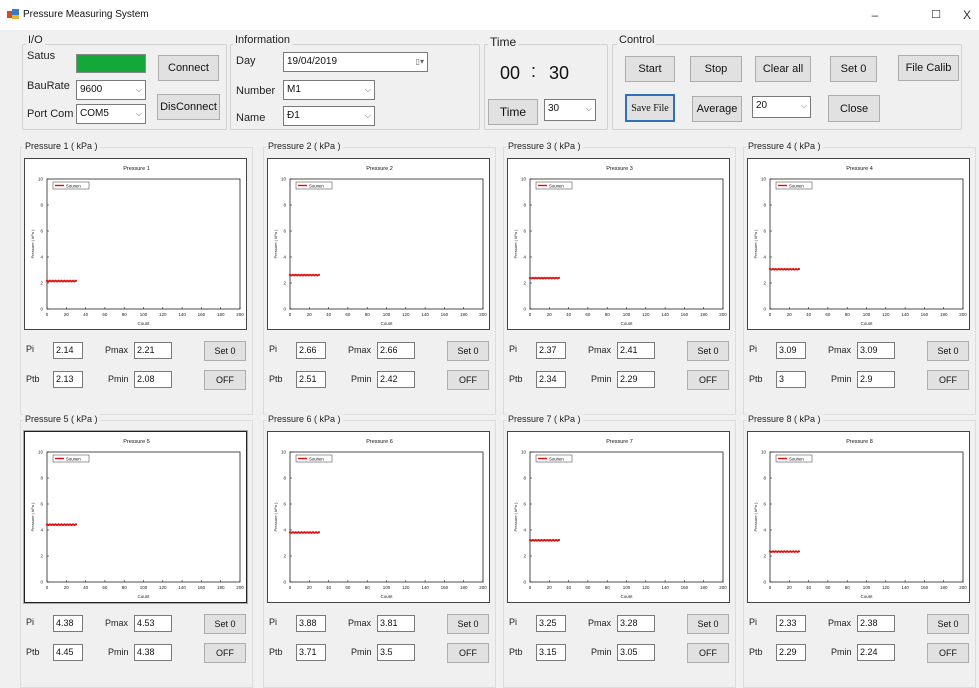  I want to click on pi-field: 3.88, so click(311, 623).